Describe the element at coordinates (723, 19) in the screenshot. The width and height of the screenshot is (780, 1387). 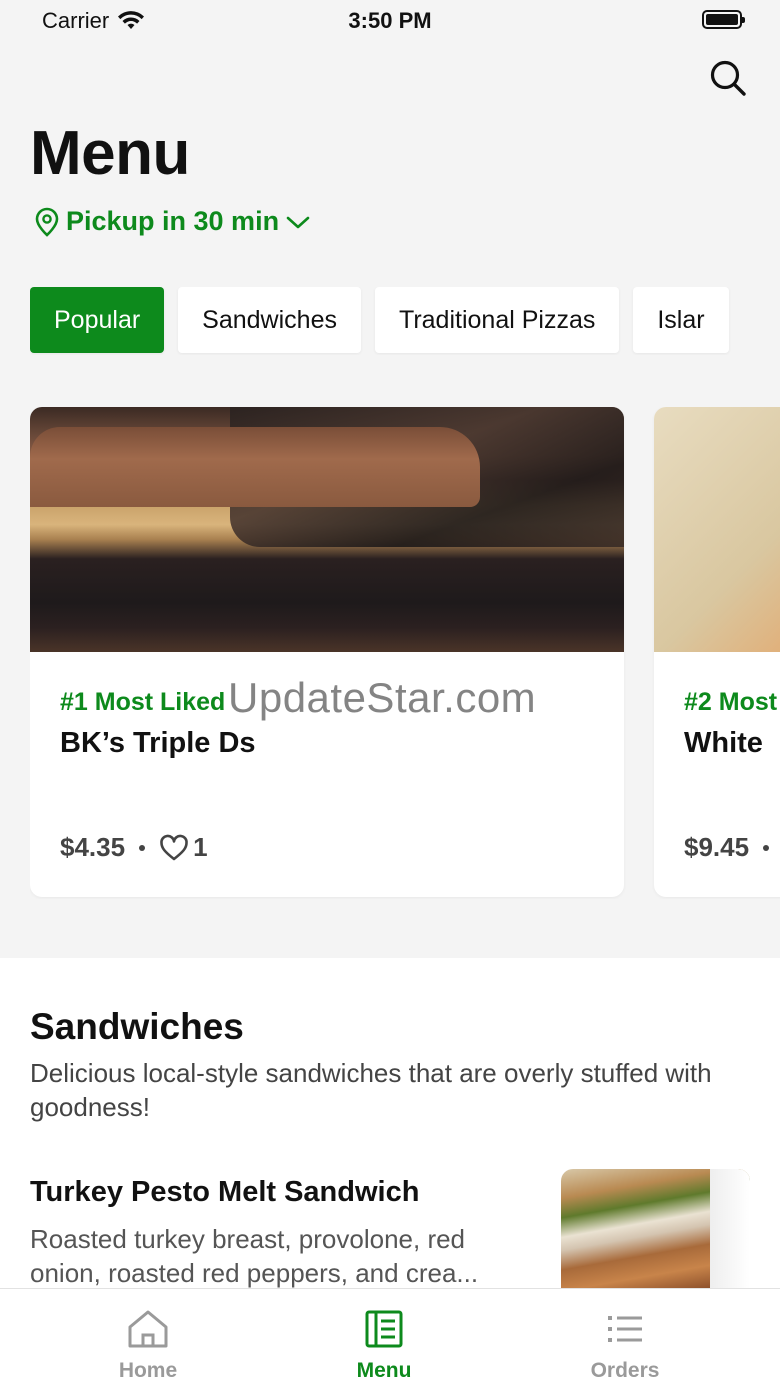
I see `battery-icon` at that location.